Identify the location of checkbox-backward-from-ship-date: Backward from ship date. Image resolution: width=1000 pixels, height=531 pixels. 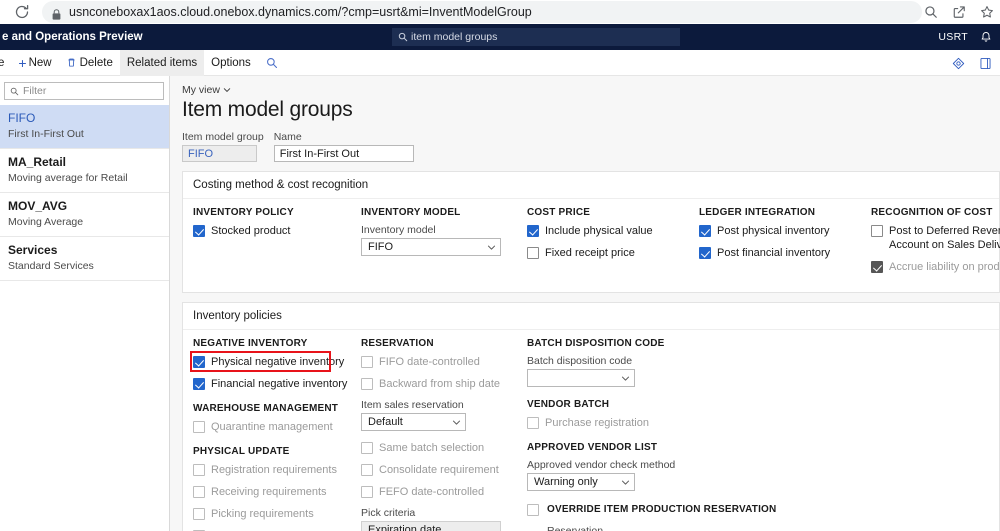
(444, 384).